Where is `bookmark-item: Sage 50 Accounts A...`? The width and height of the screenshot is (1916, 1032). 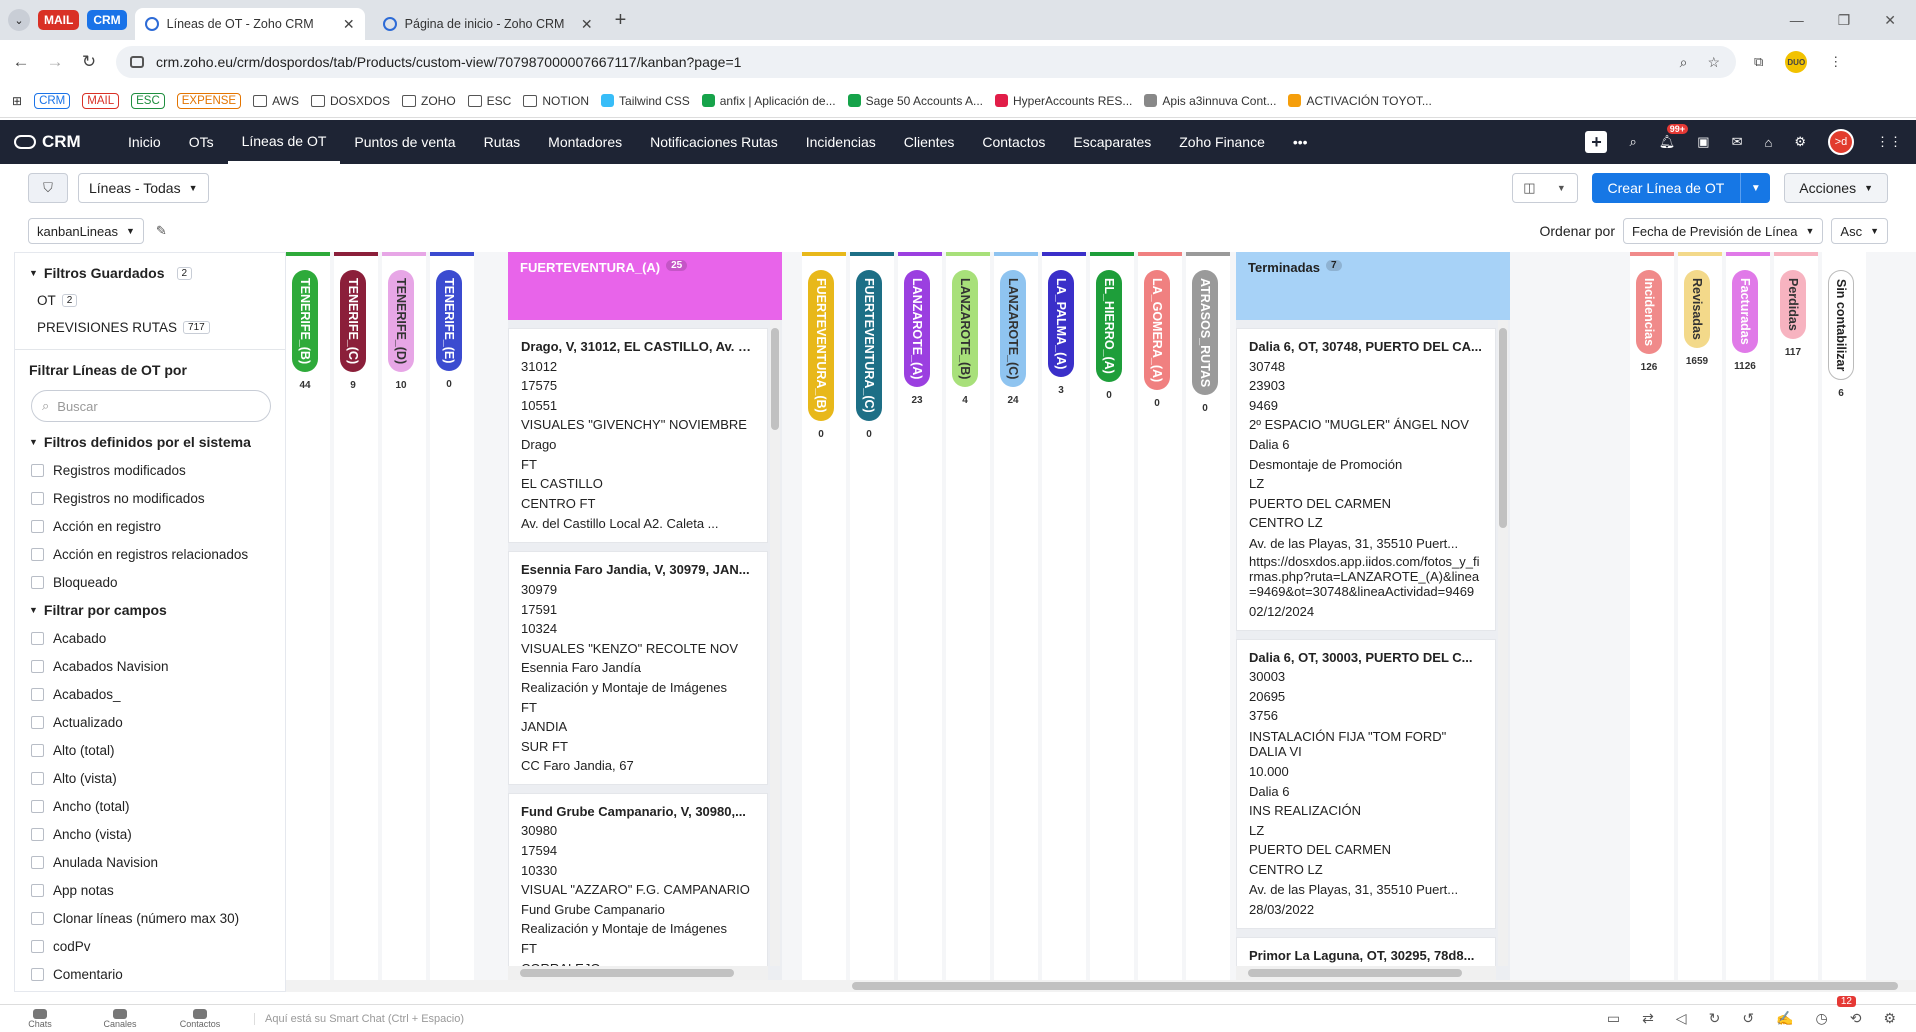 bookmark-item: Sage 50 Accounts A... is located at coordinates (915, 101).